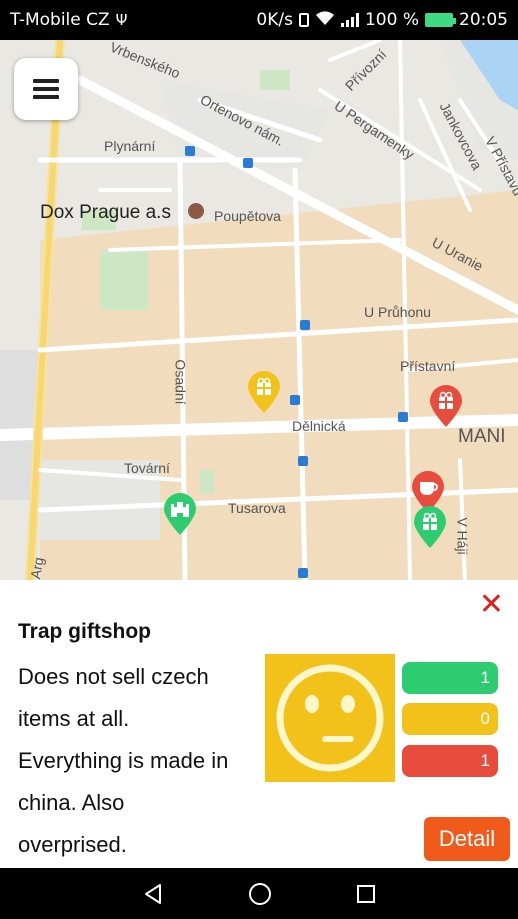 The height and width of the screenshot is (919, 518). What do you see at coordinates (71, 802) in the screenshot?
I see `description-line: china. Also` at bounding box center [71, 802].